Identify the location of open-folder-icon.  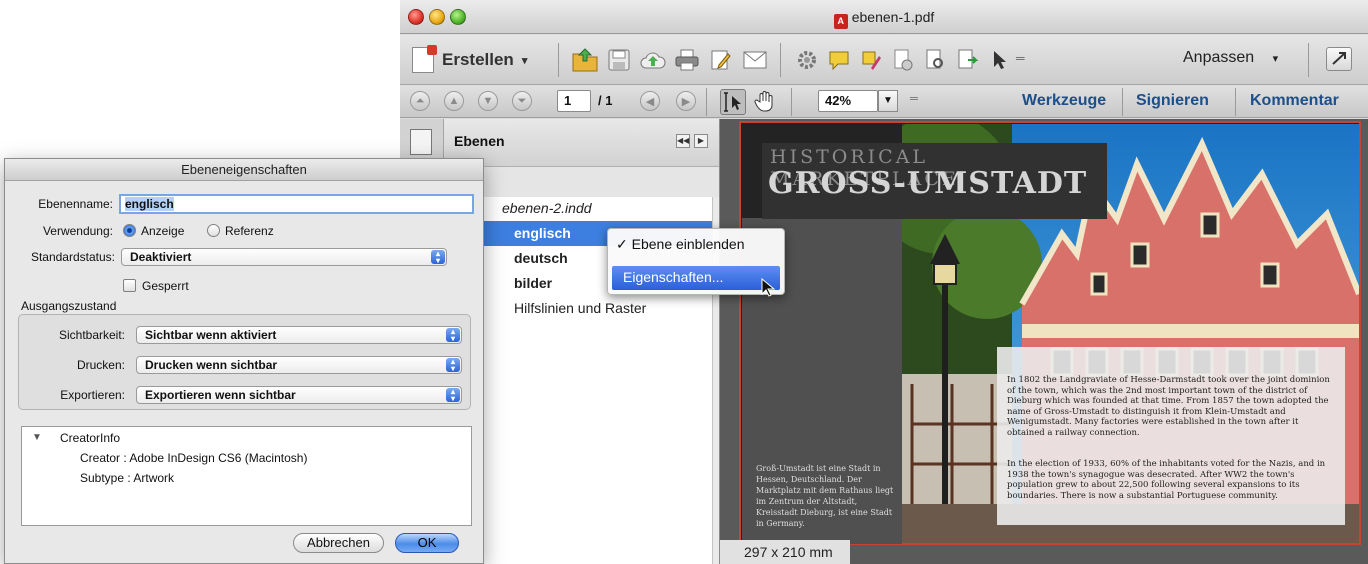
(585, 60).